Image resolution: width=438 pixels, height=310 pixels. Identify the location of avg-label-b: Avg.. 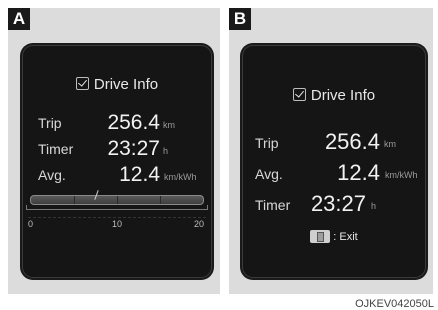
(269, 174).